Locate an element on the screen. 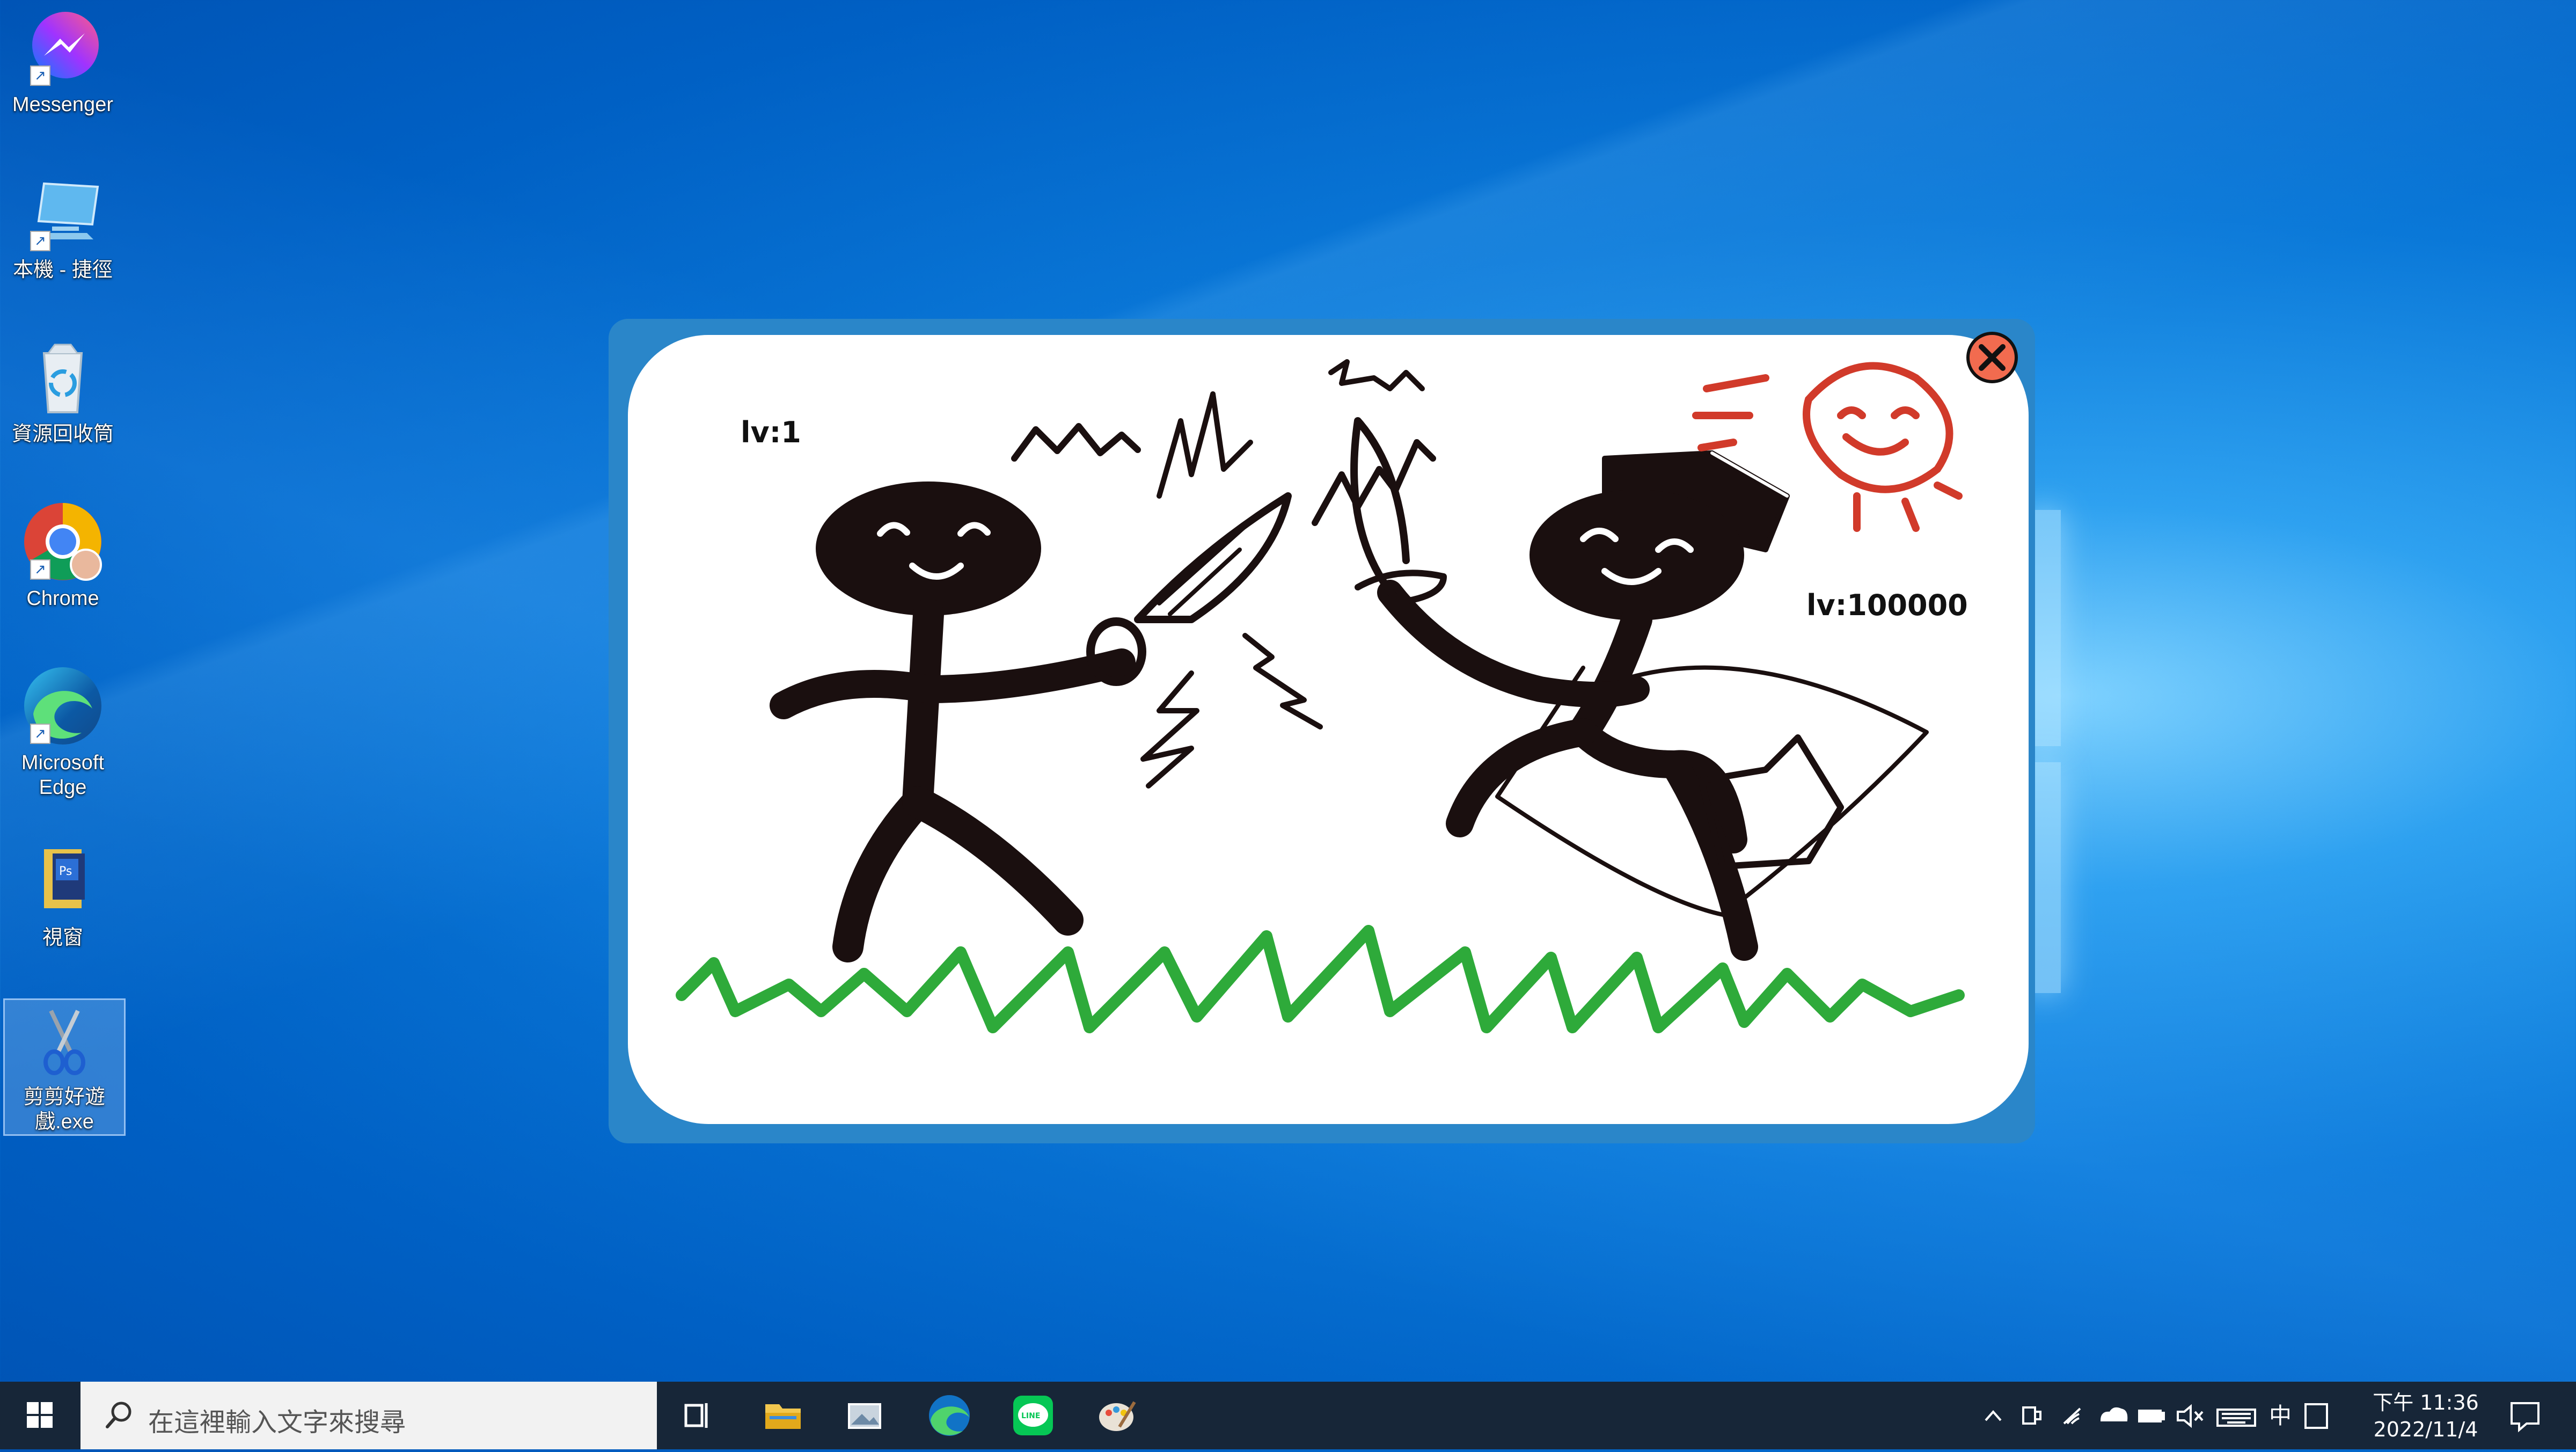  search-icon is located at coordinates (118, 1415).